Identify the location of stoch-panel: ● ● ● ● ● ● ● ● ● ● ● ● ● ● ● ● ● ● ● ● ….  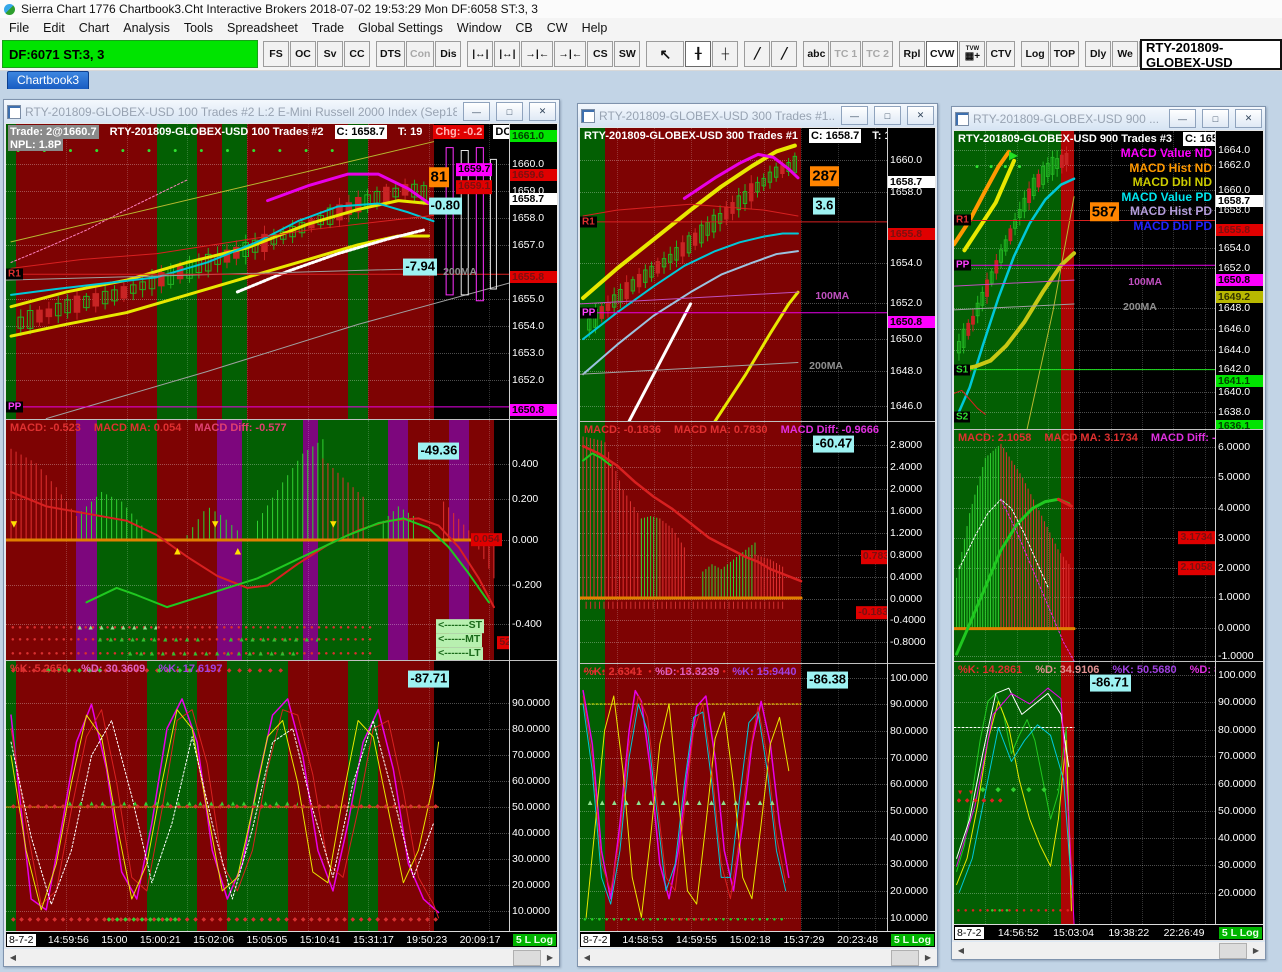
(733, 797).